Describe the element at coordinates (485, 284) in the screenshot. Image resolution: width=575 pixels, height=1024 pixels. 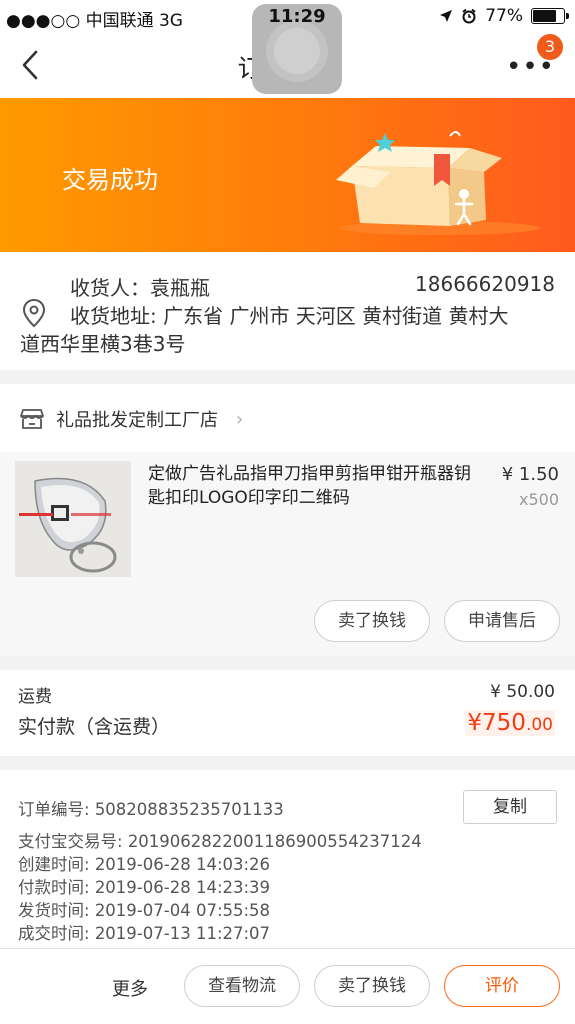
I see `recipient-phone: 18666620918` at that location.